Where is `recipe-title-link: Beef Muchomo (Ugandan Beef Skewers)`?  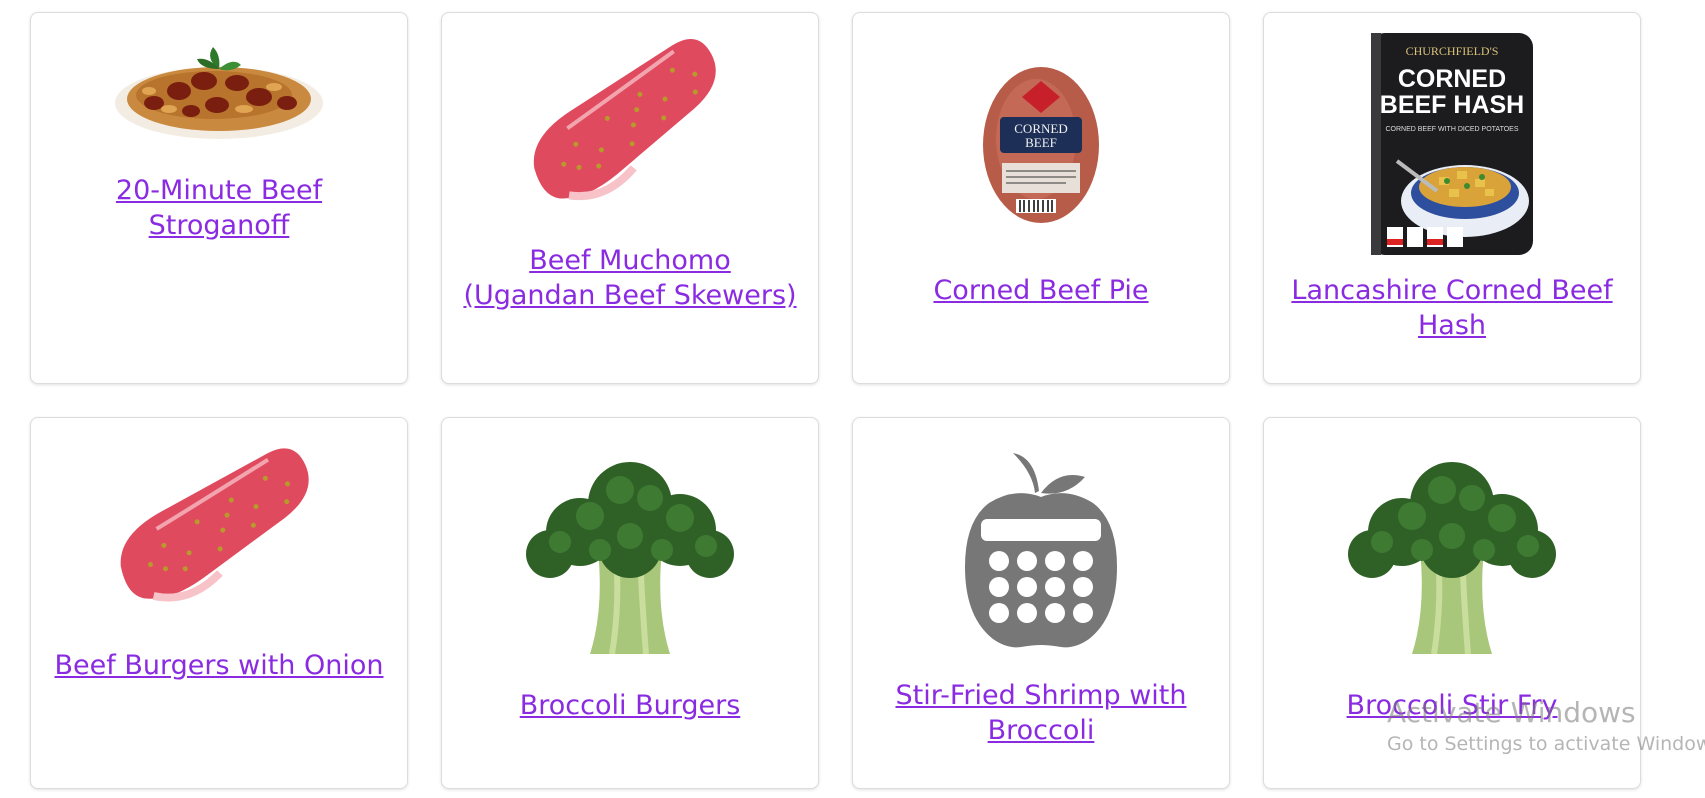
recipe-title-link: Beef Muchomo (Ugandan Beef Skewers) is located at coordinates (630, 278).